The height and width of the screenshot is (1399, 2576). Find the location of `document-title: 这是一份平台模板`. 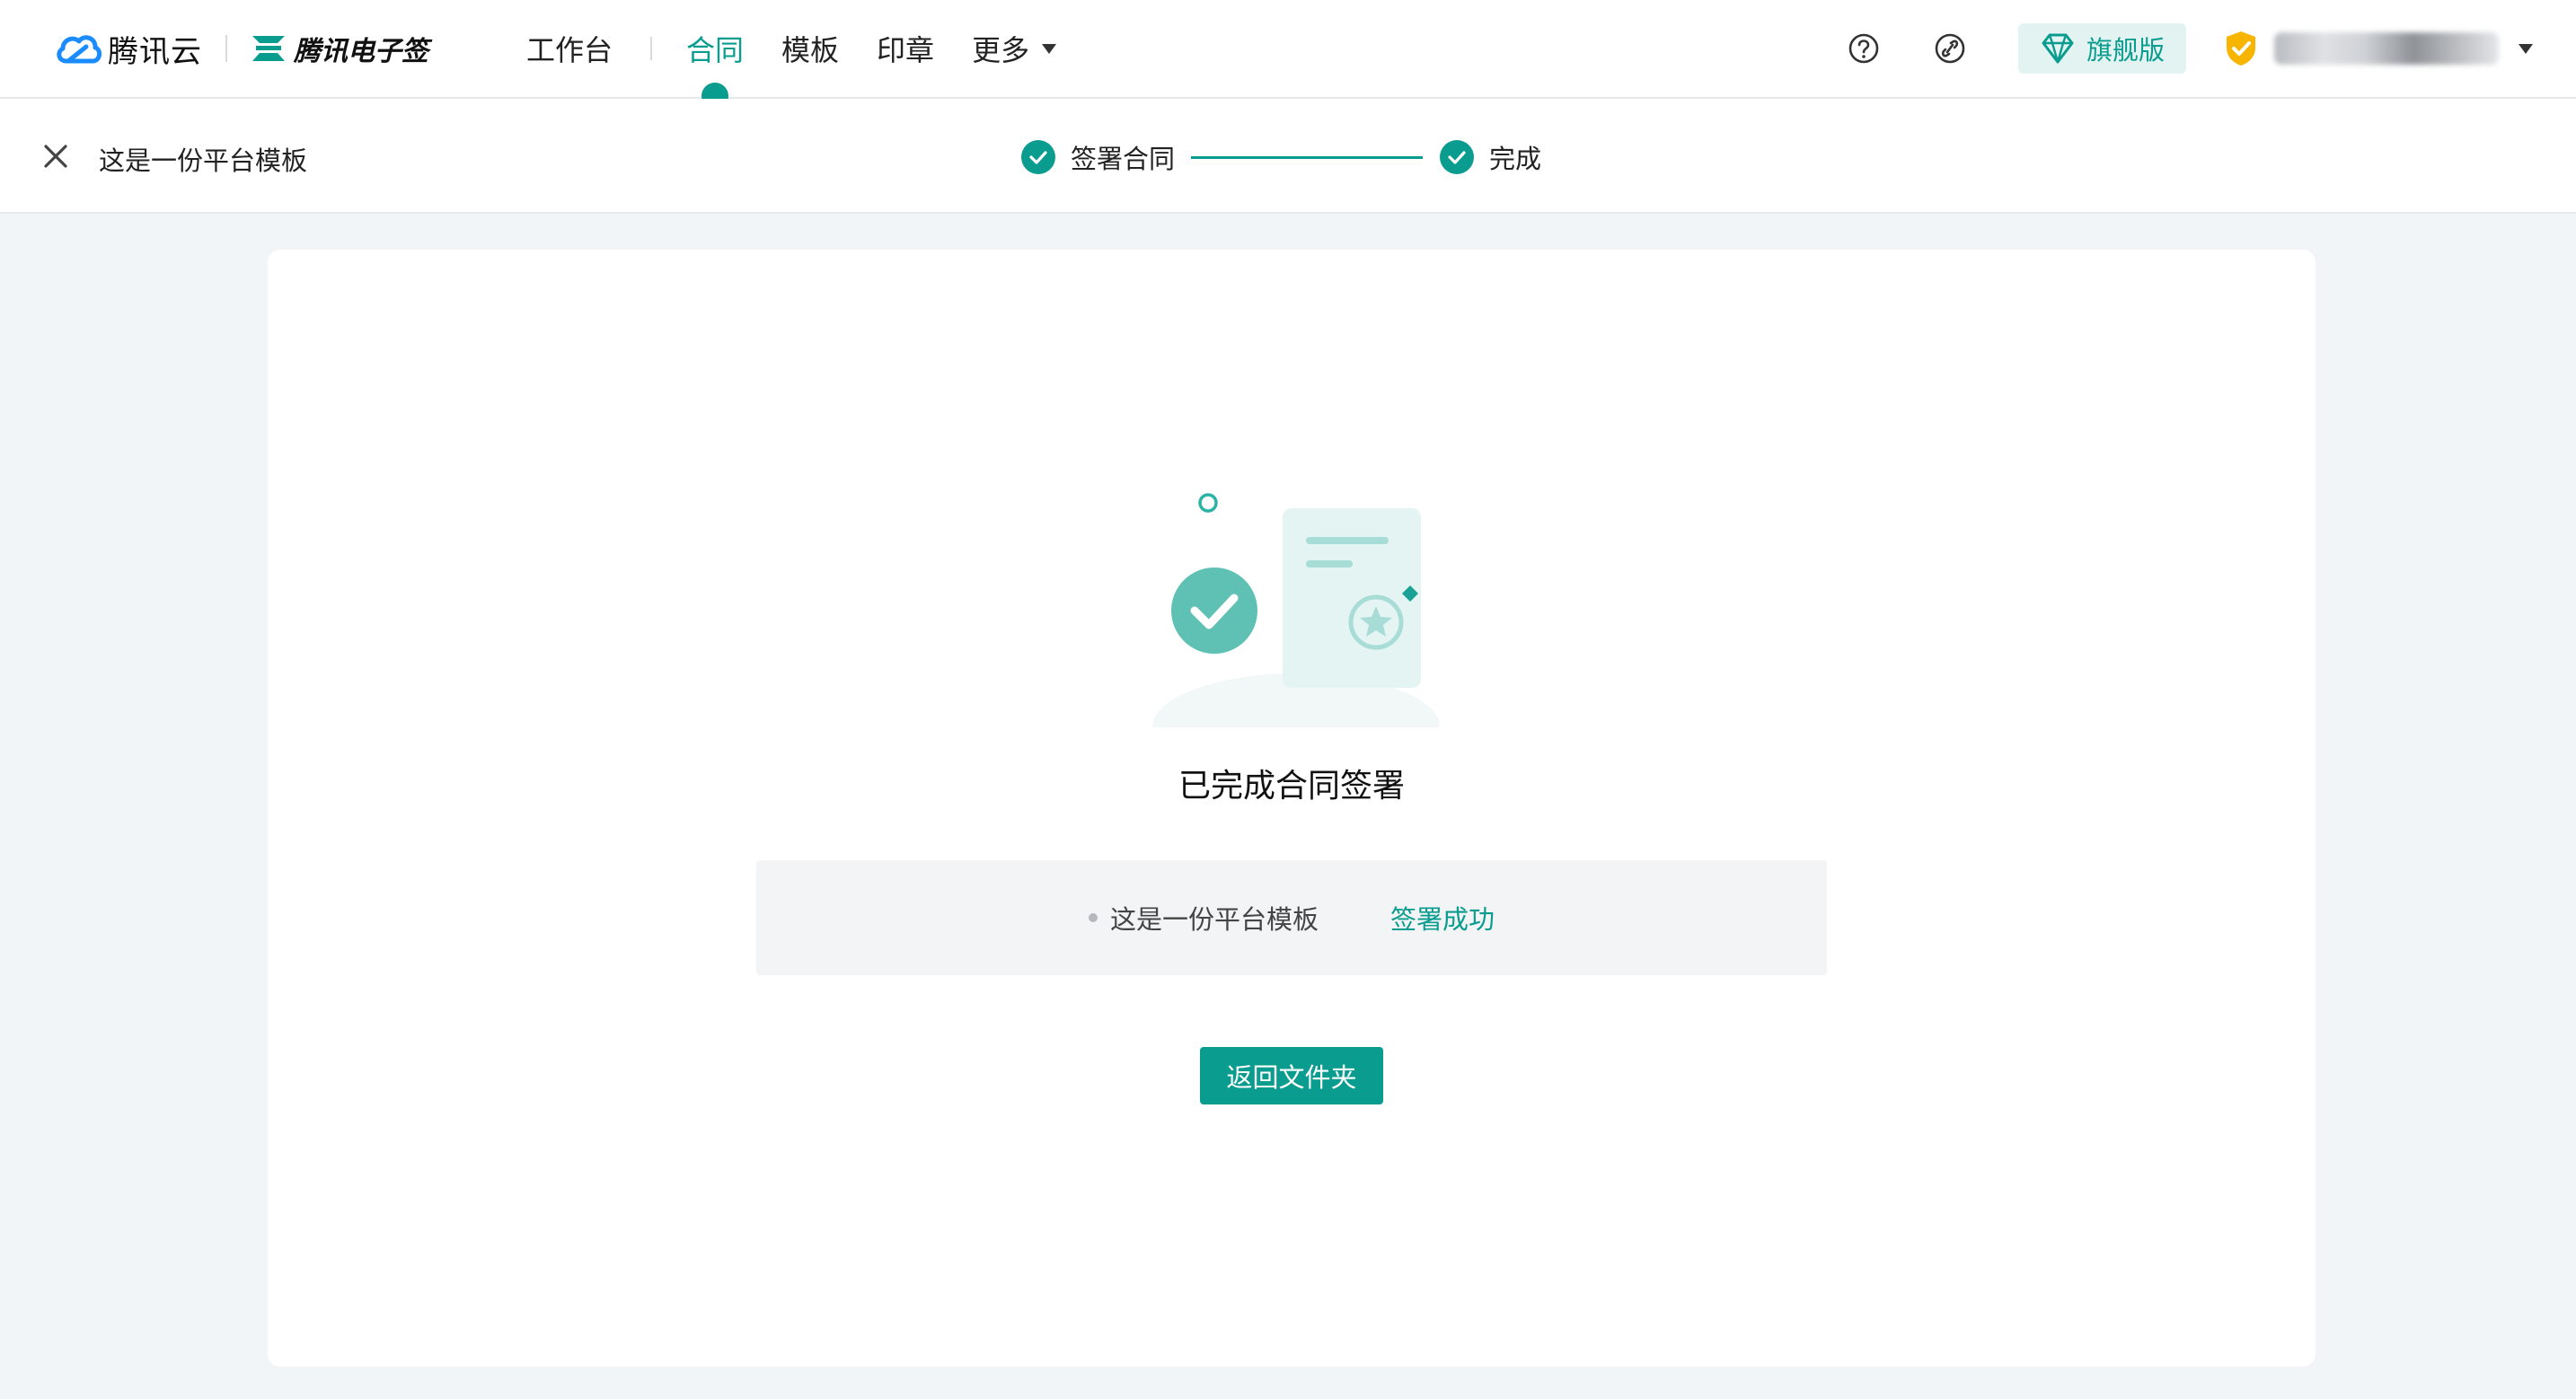

document-title: 这是一份平台模板 is located at coordinates (203, 160).